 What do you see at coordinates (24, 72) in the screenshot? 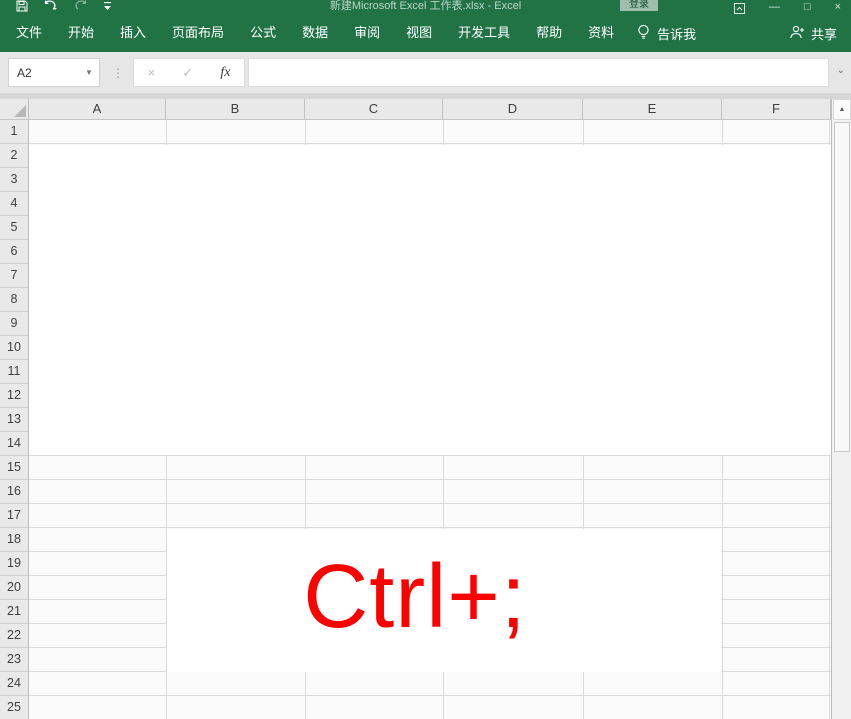
I see `name-box-value: A2` at bounding box center [24, 72].